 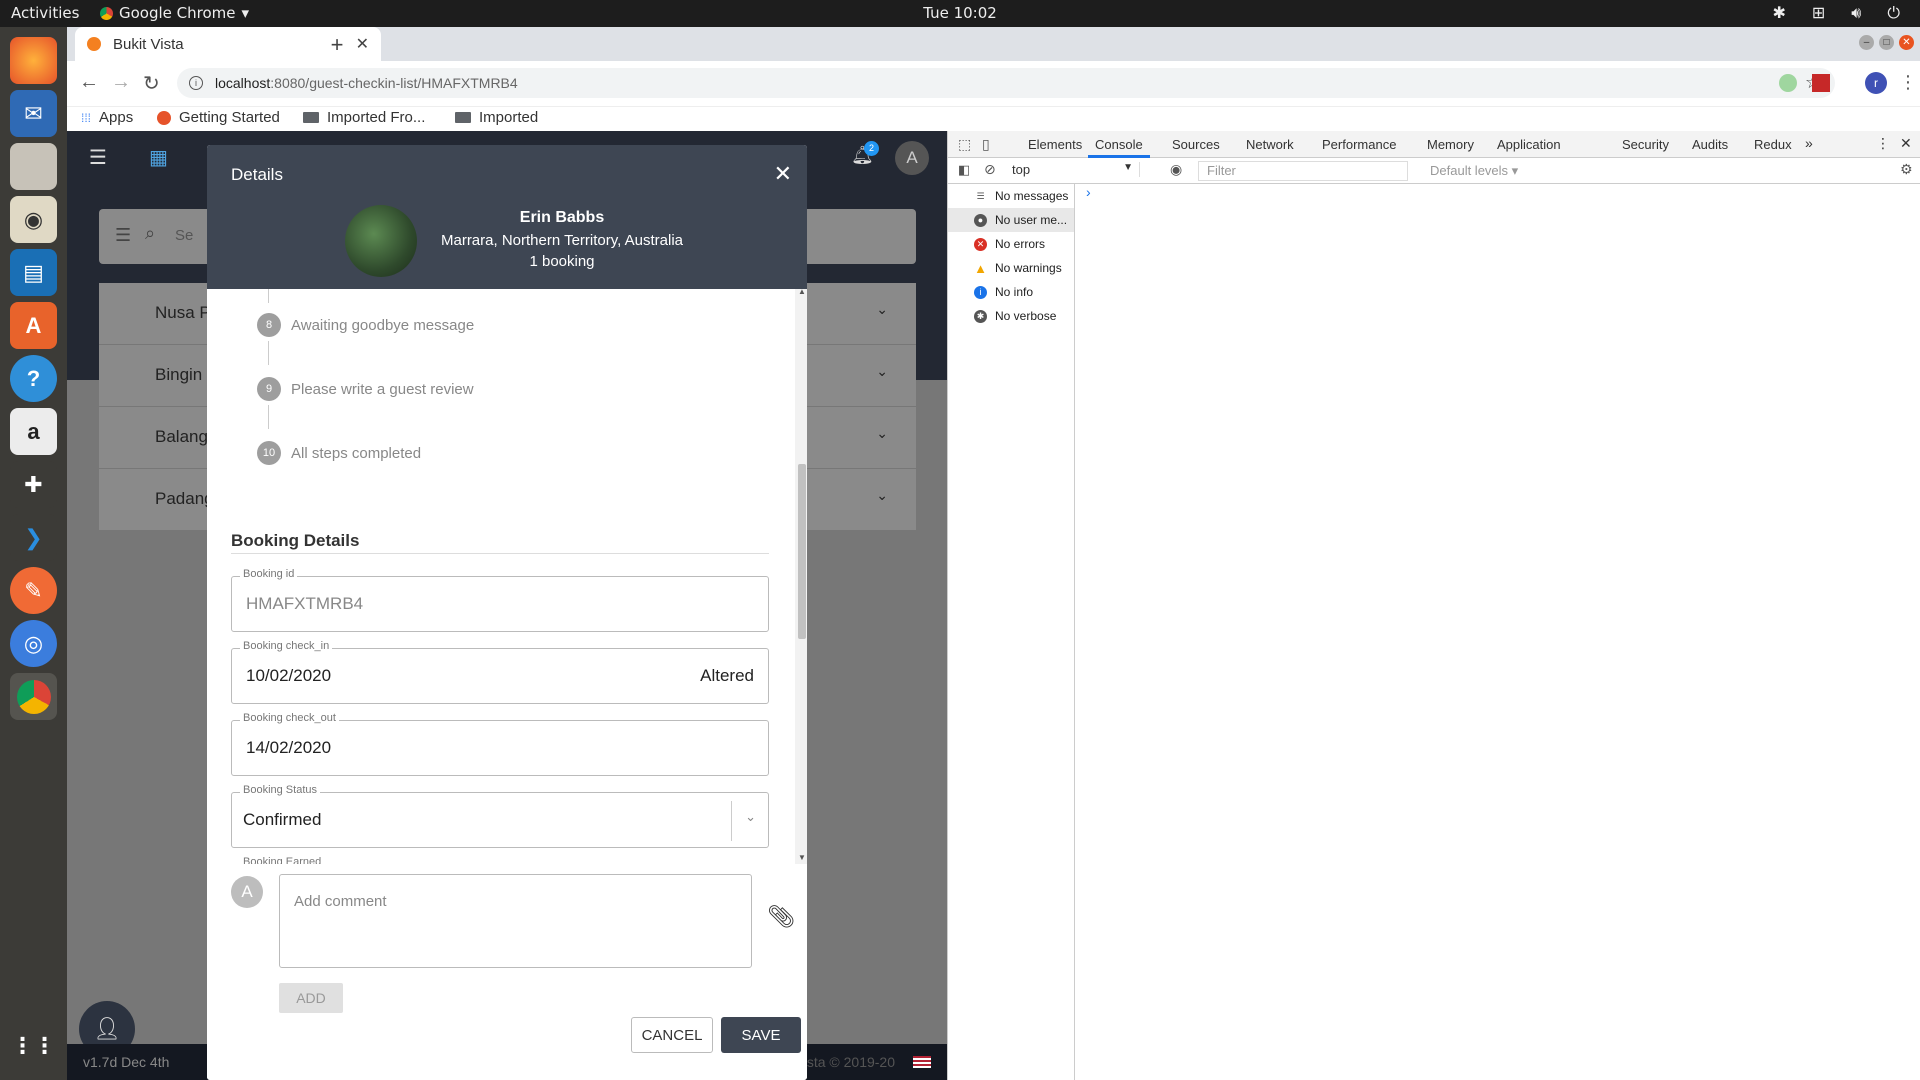 What do you see at coordinates (45, 13) in the screenshot?
I see `activities-button: Activities` at bounding box center [45, 13].